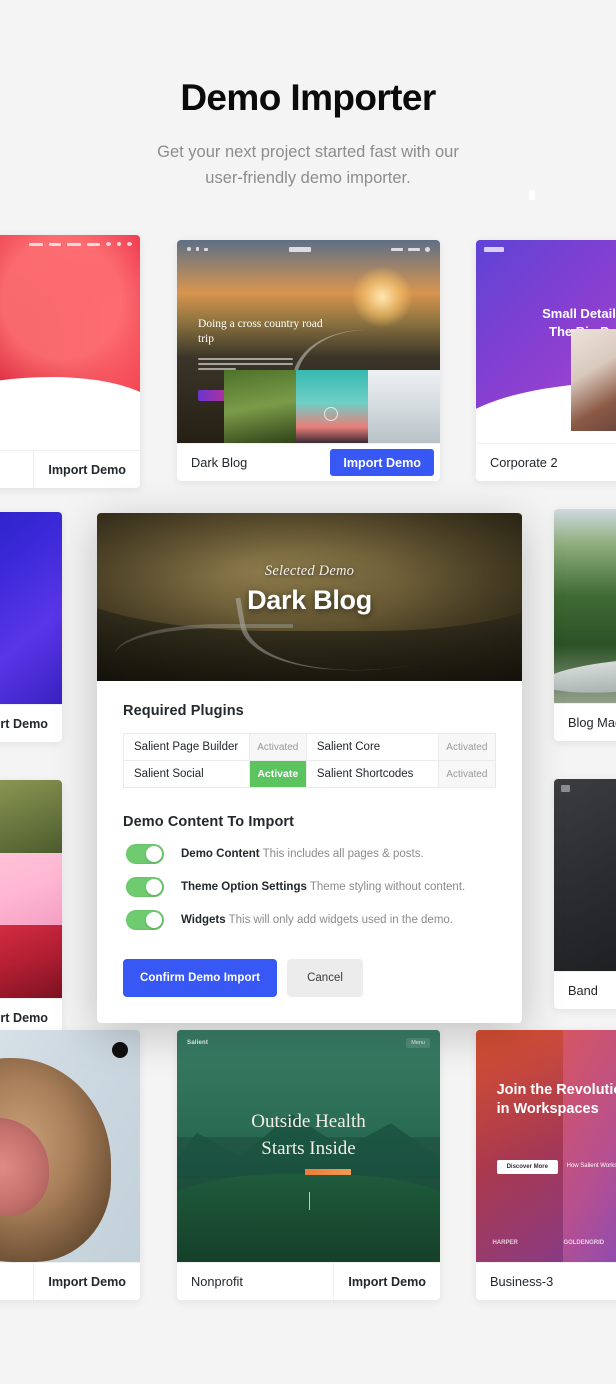 The width and height of the screenshot is (616, 1384). What do you see at coordinates (585, 990) in the screenshot?
I see `demo-card-bar: Band` at bounding box center [585, 990].